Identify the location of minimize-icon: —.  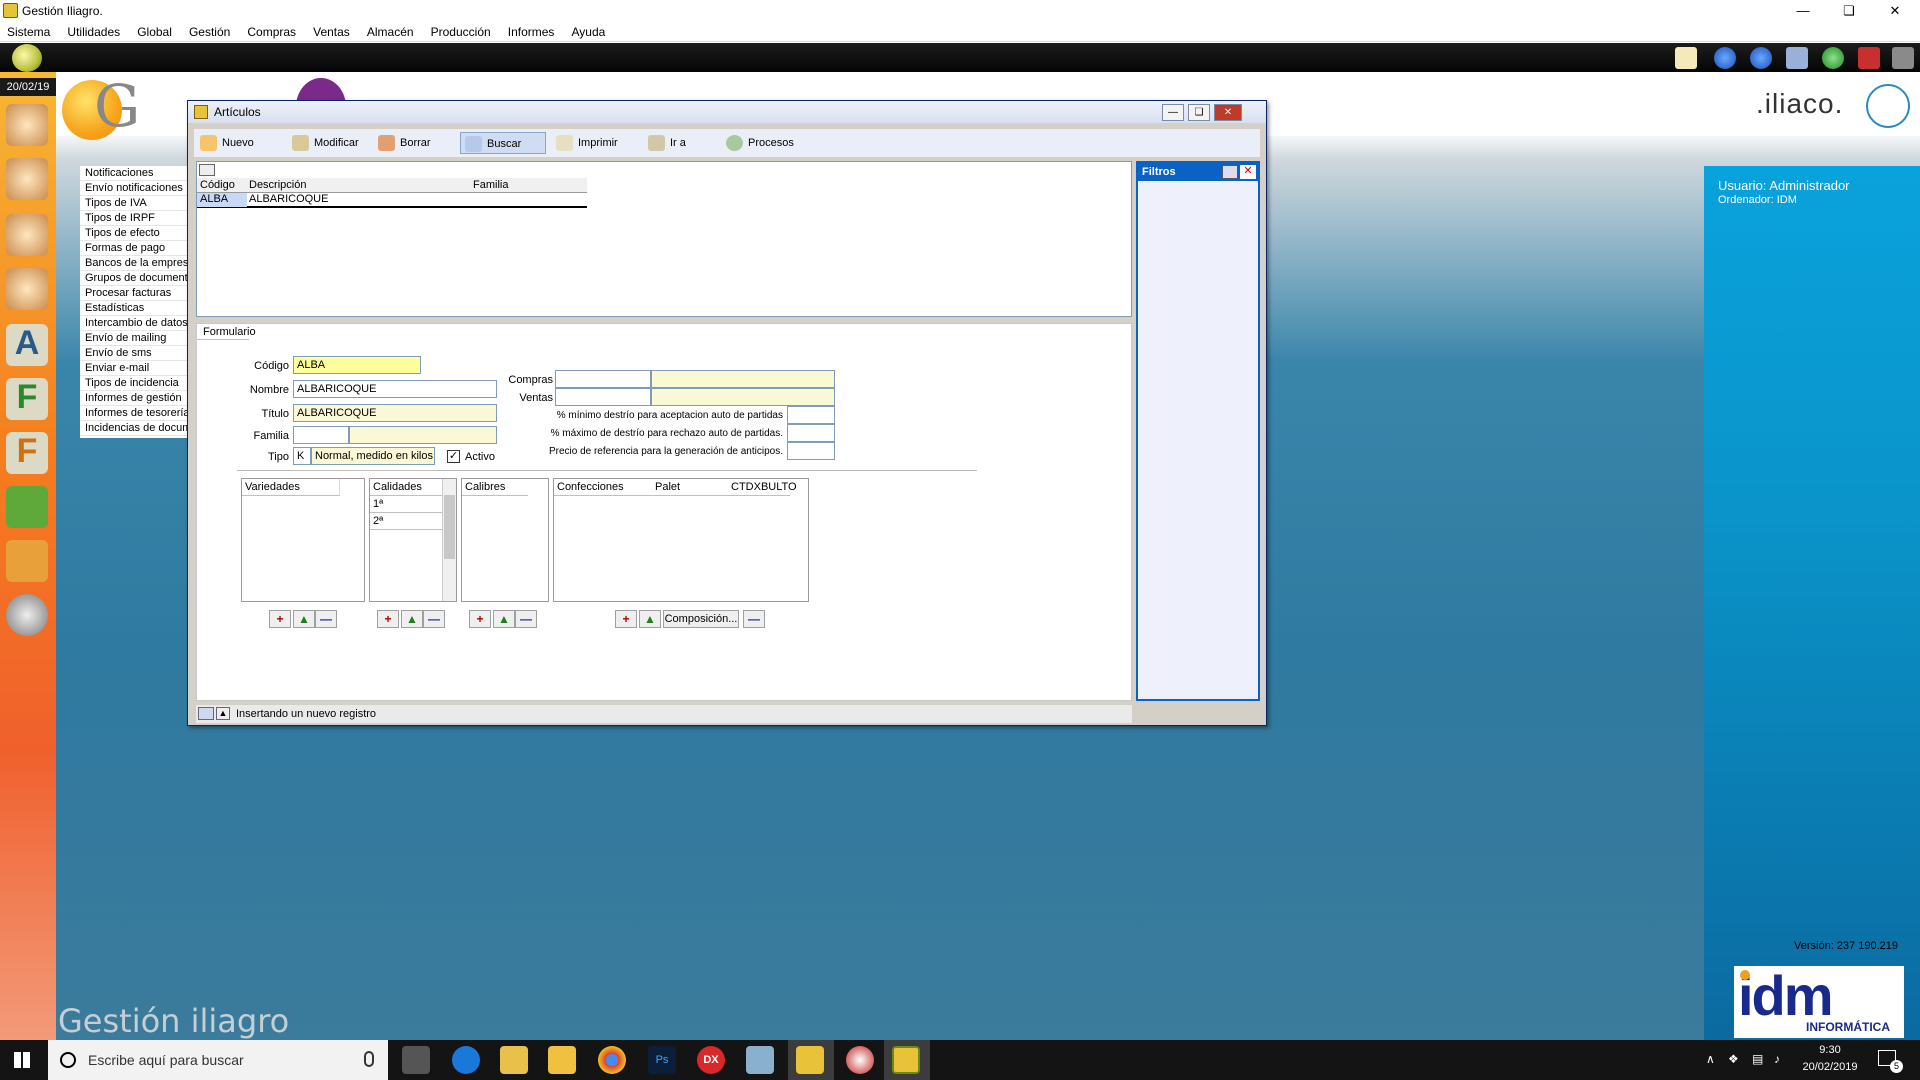
(1803, 11).